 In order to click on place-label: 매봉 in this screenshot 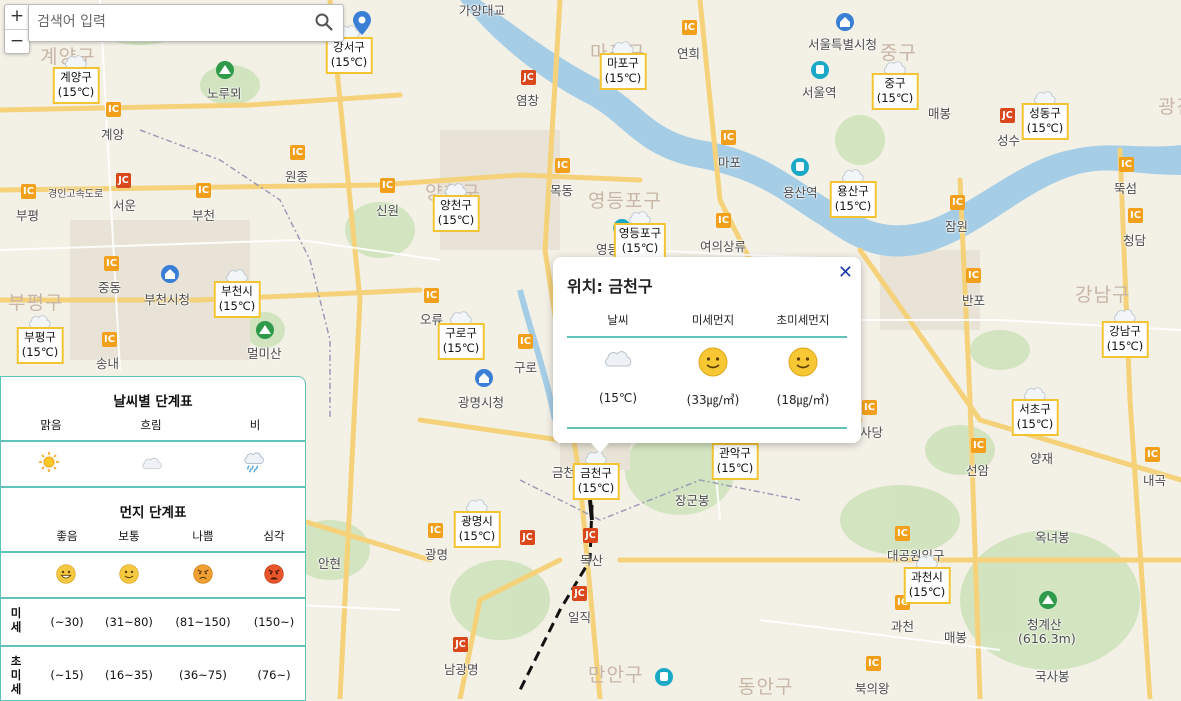, I will do `click(940, 113)`.